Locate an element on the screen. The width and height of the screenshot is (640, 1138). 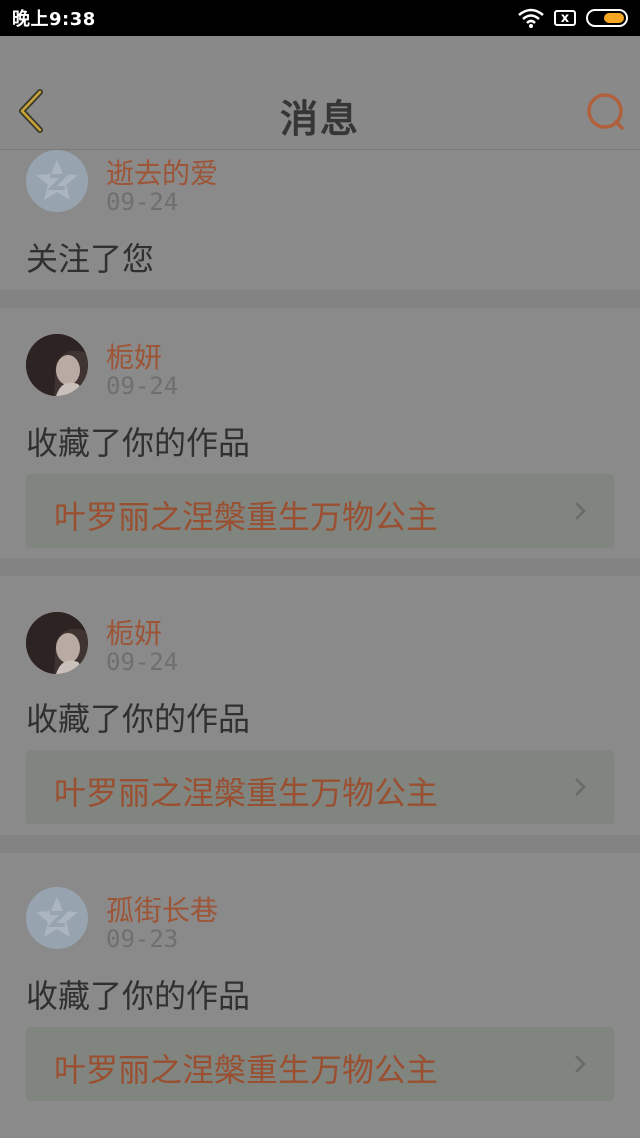
status-time: 晚上9:38 is located at coordinates (54, 19).